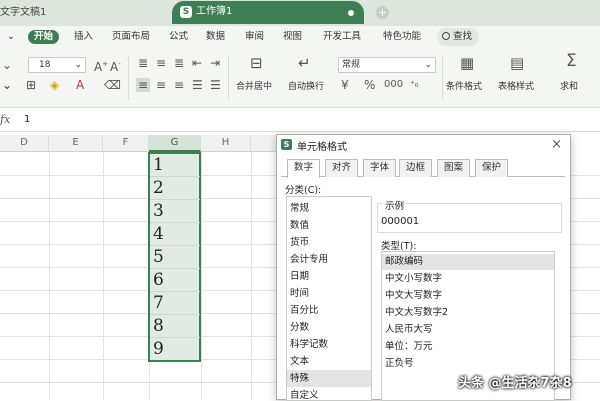  I want to click on font-color-icon: A, so click(80, 85).